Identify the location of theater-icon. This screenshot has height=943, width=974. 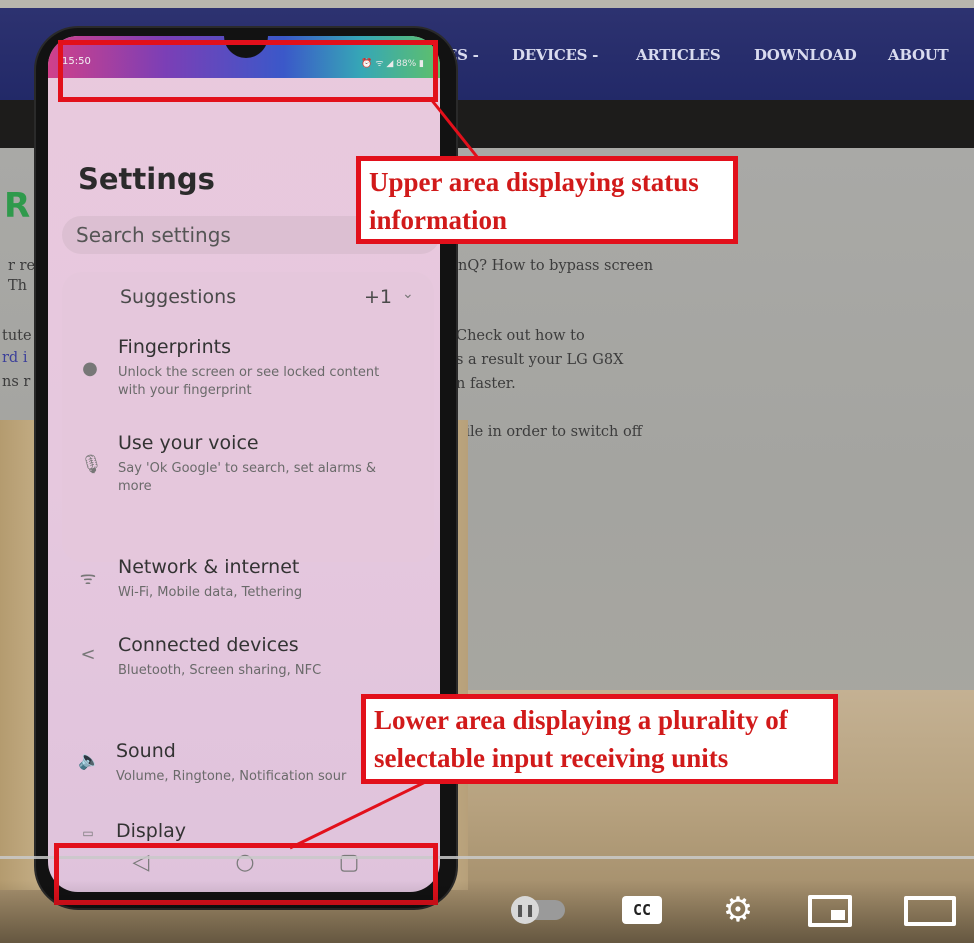
(930, 911).